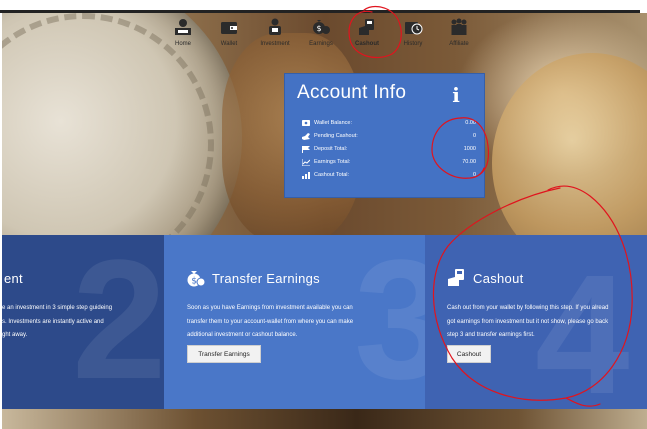  Describe the element at coordinates (469, 354) in the screenshot. I see `cashout-button: Cashout` at that location.